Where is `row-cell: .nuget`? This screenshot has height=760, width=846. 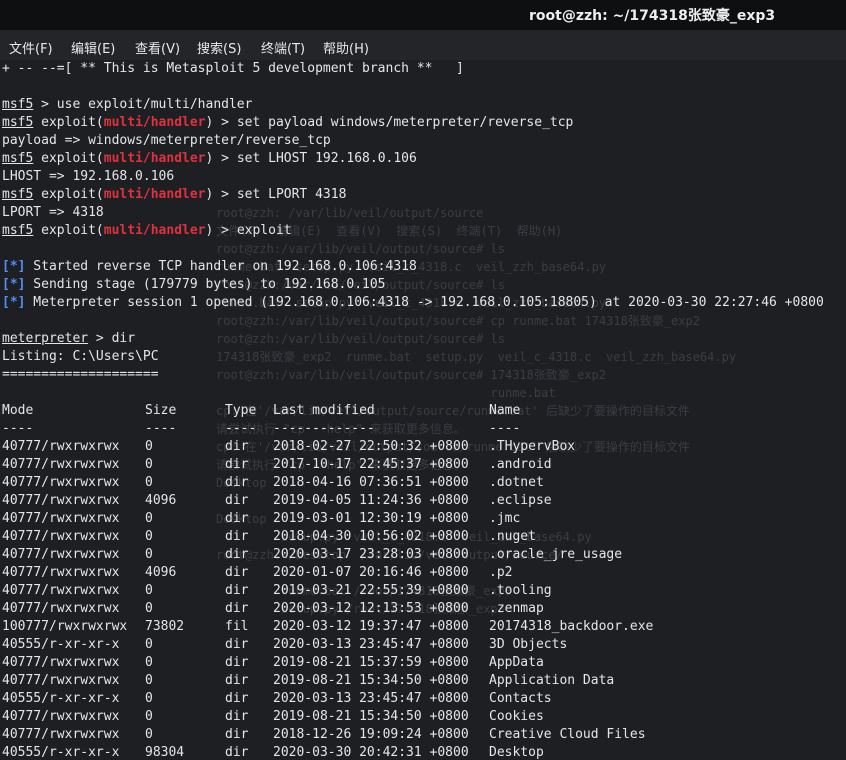 row-cell: .nuget is located at coordinates (512, 536).